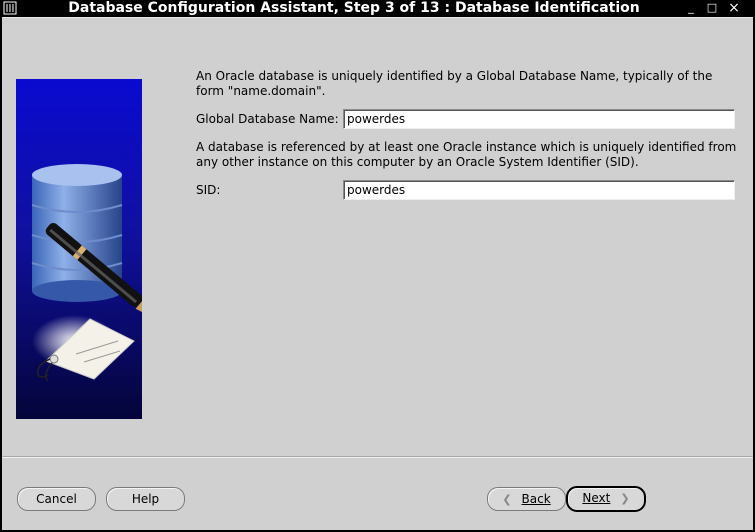 This screenshot has height=532, width=755. What do you see at coordinates (539, 119) in the screenshot?
I see `global-db-name-input` at bounding box center [539, 119].